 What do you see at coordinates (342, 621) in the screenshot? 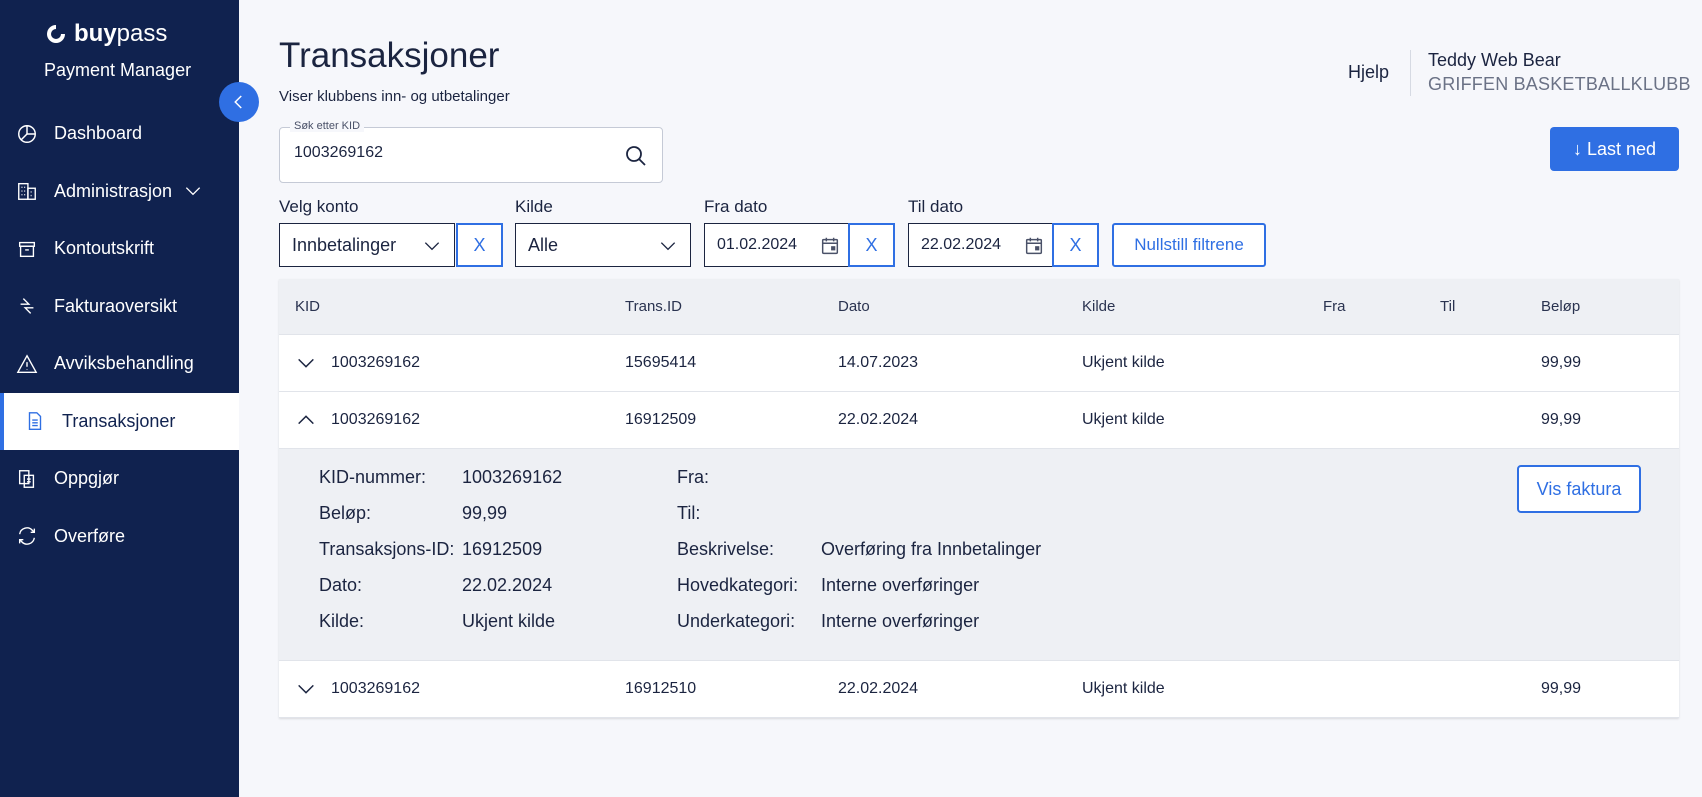
I see `detail-source-label: Kilde:` at bounding box center [342, 621].